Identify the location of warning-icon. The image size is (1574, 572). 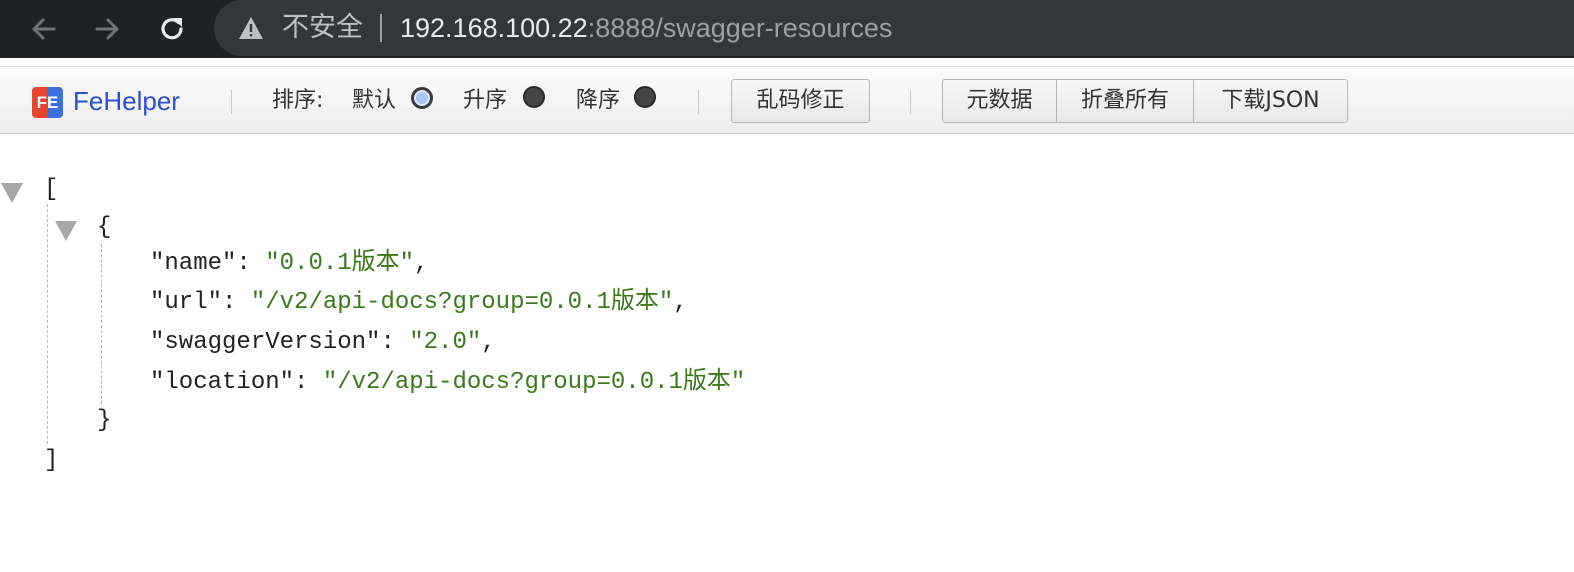
(251, 28).